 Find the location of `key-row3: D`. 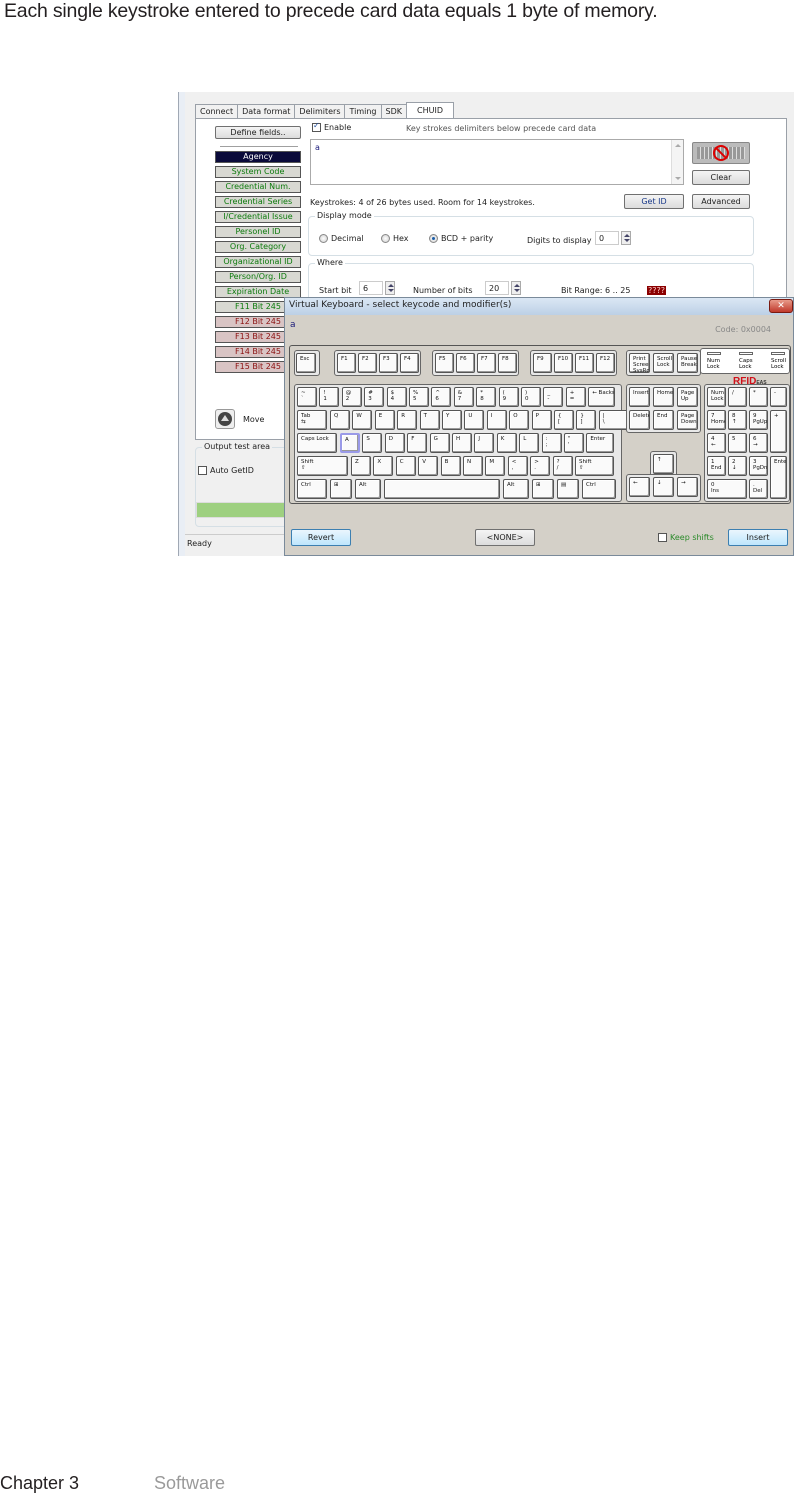

key-row3: D is located at coordinates (394, 443).